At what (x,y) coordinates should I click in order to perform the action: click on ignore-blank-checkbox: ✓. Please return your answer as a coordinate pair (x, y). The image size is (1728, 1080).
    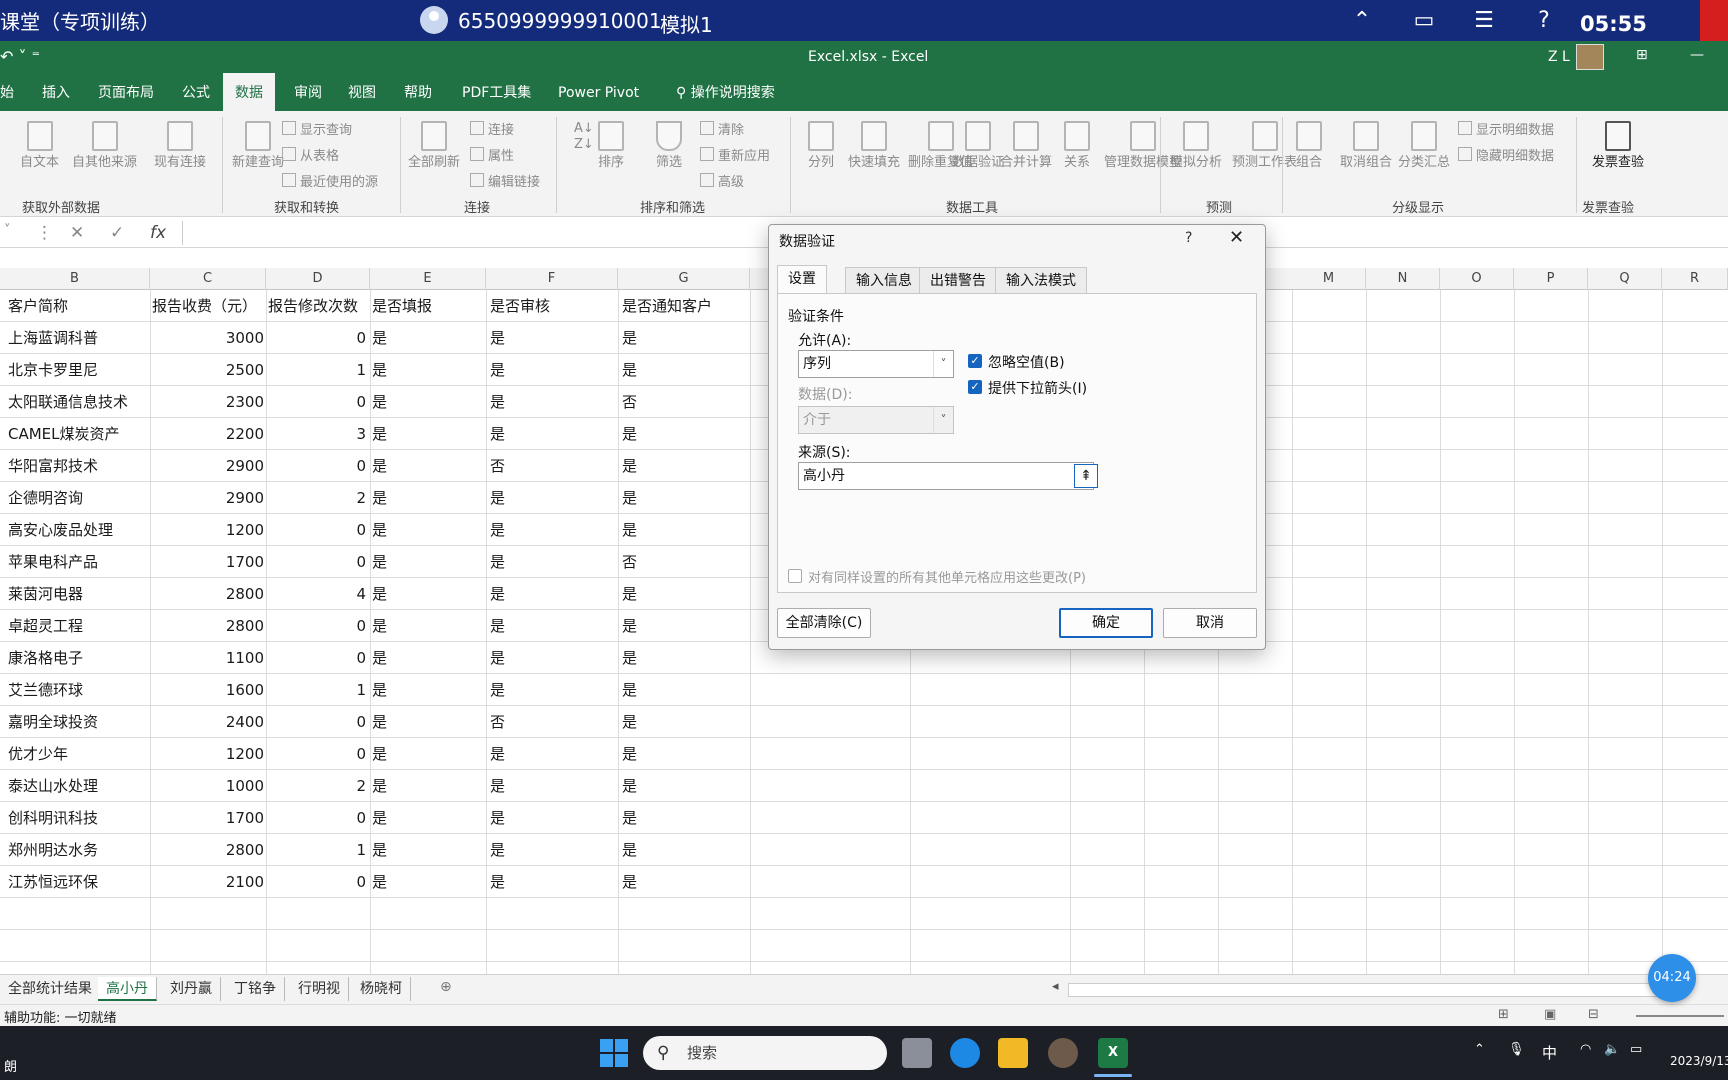
    Looking at the image, I should click on (975, 361).